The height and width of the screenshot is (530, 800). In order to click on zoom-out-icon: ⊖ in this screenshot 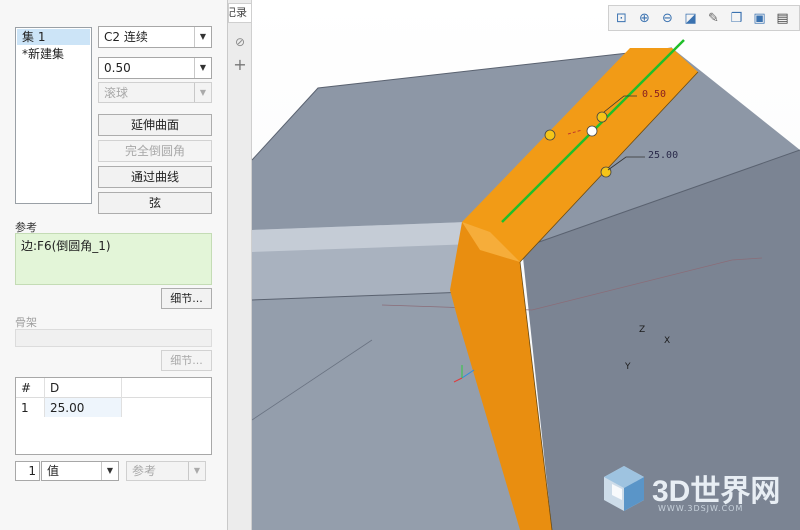, I will do `click(667, 18)`.